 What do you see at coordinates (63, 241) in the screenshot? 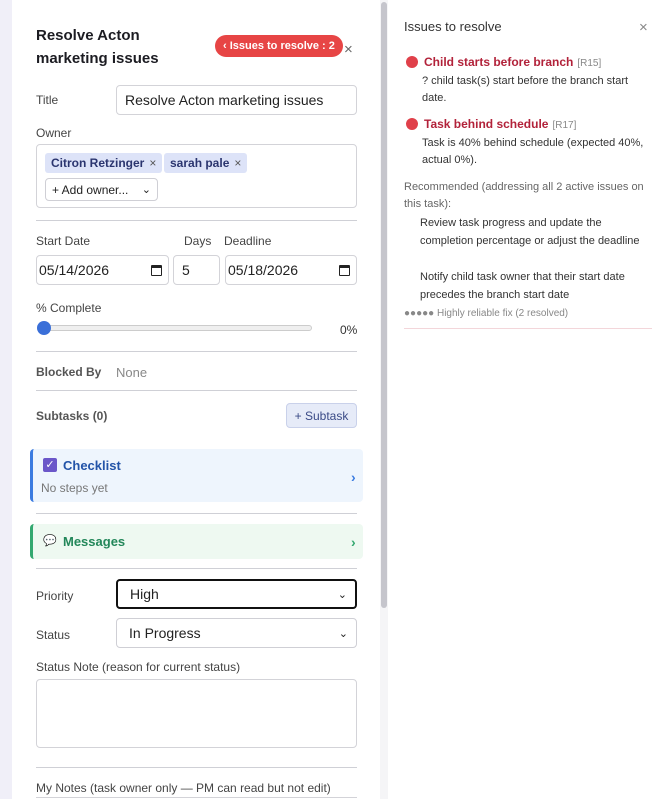
I see `start-date-label: Start Date` at bounding box center [63, 241].